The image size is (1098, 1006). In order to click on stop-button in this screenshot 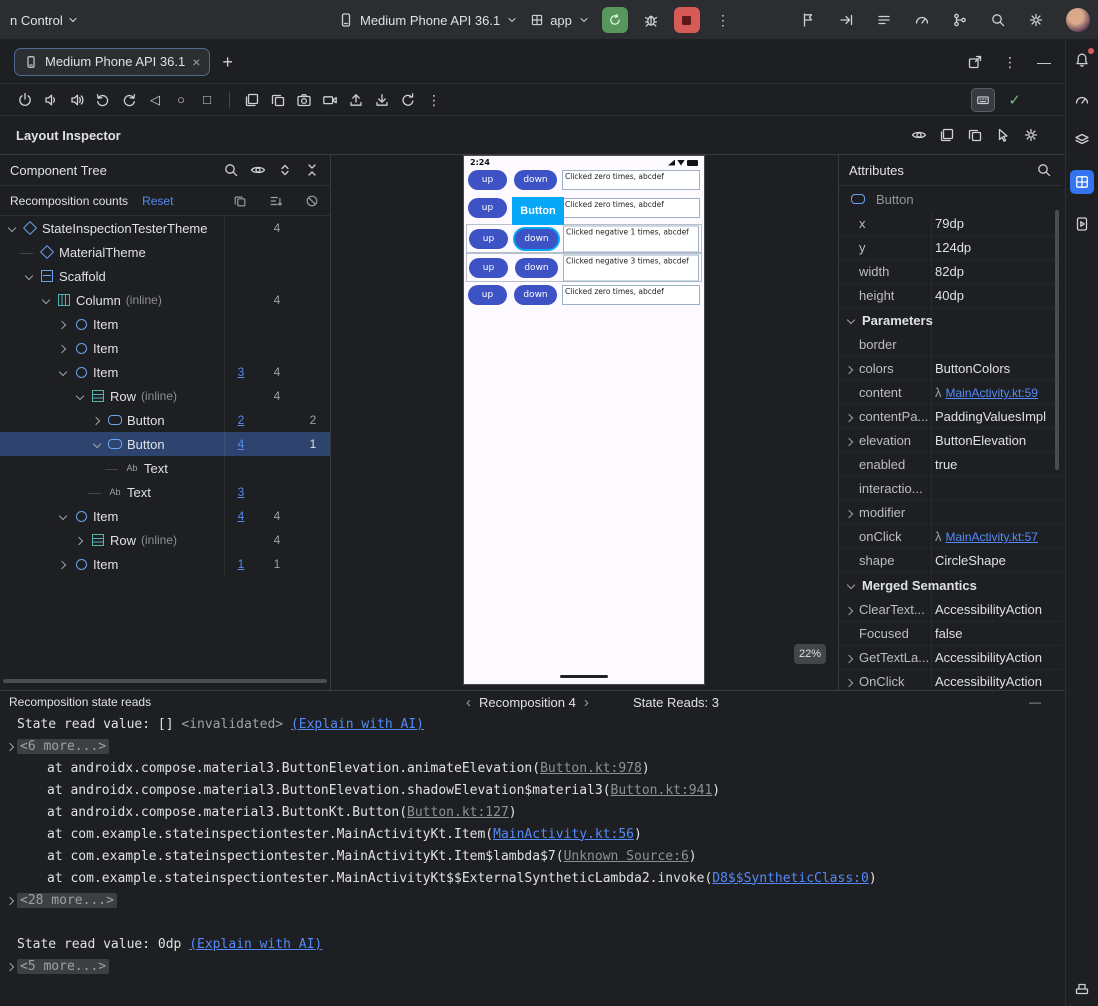, I will do `click(686, 20)`.